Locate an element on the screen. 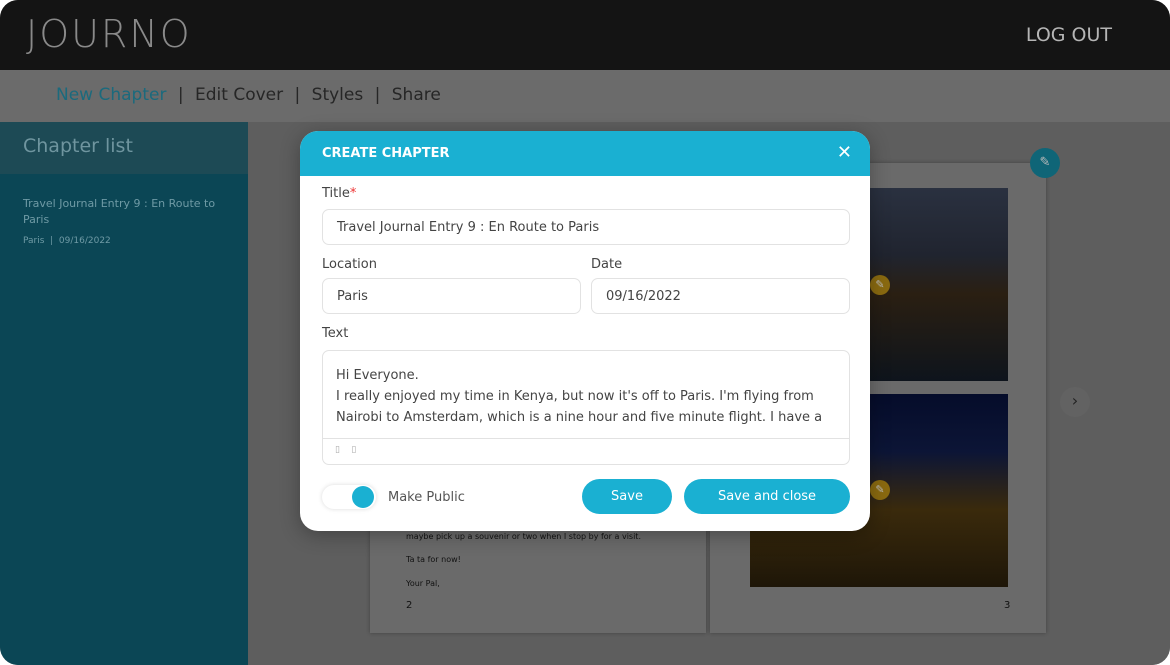 The height and width of the screenshot is (665, 1170). make-public-label: Make Public is located at coordinates (426, 497).